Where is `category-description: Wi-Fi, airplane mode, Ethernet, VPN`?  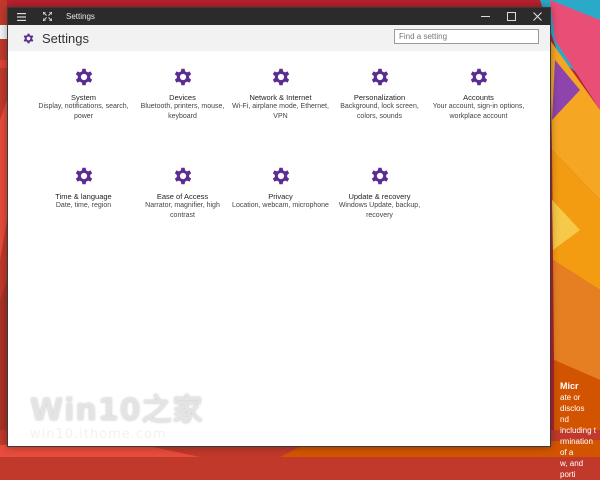 category-description: Wi-Fi, airplane mode, Ethernet, VPN is located at coordinates (280, 111).